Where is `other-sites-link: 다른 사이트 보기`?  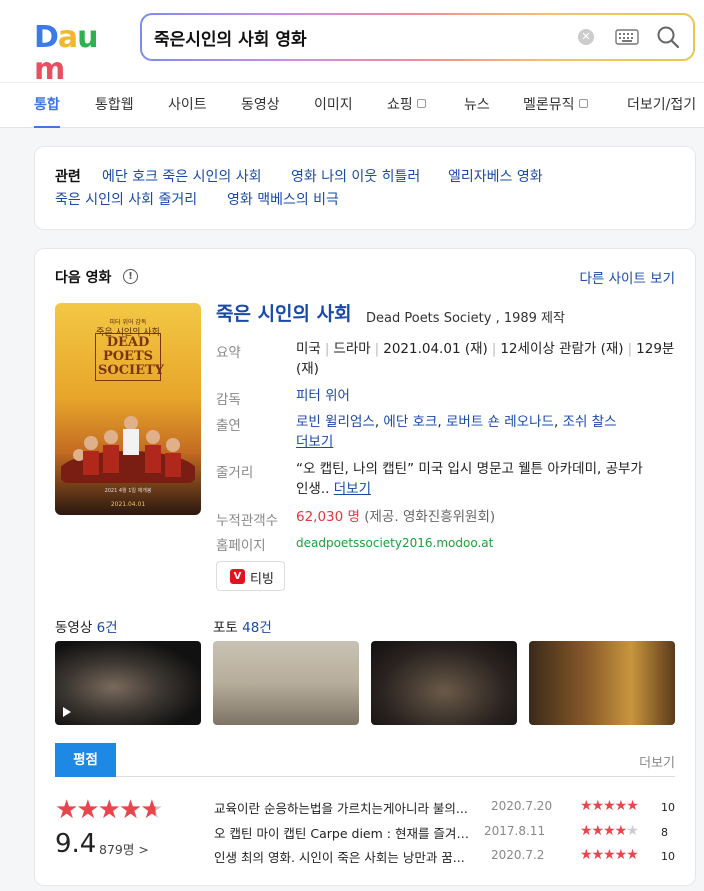 other-sites-link: 다른 사이트 보기 is located at coordinates (627, 277).